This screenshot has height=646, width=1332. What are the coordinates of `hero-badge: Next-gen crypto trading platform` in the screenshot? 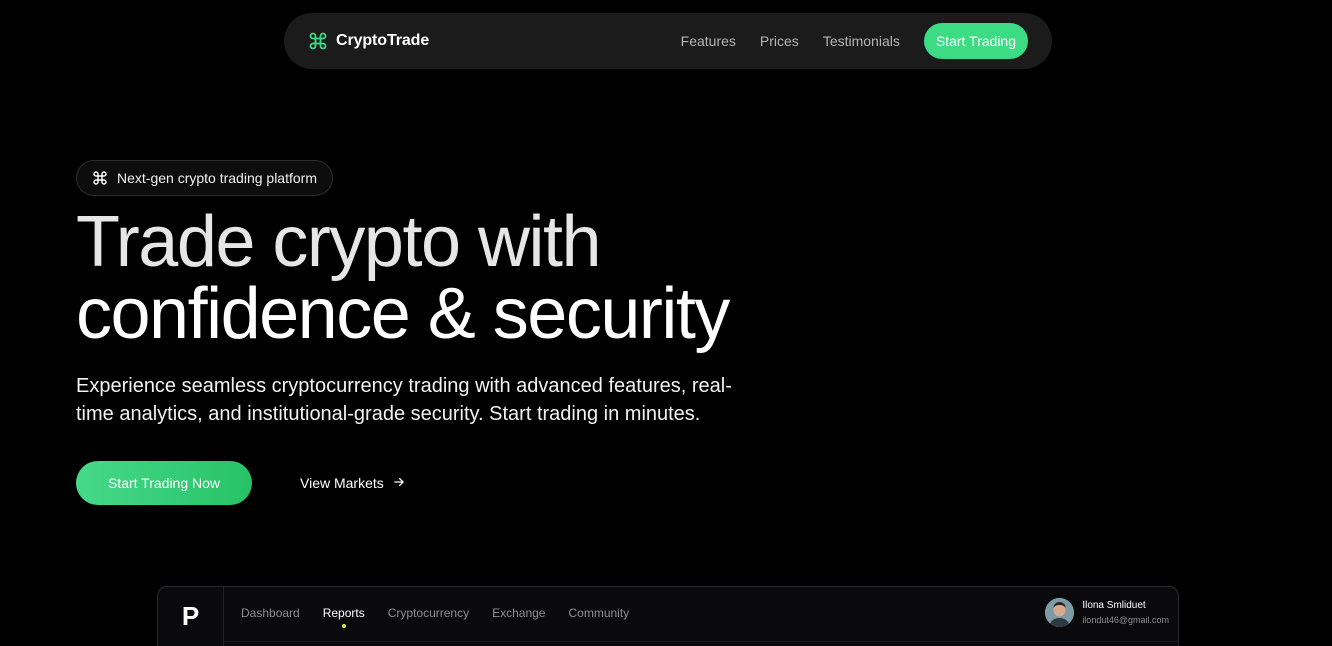 It's located at (204, 178).